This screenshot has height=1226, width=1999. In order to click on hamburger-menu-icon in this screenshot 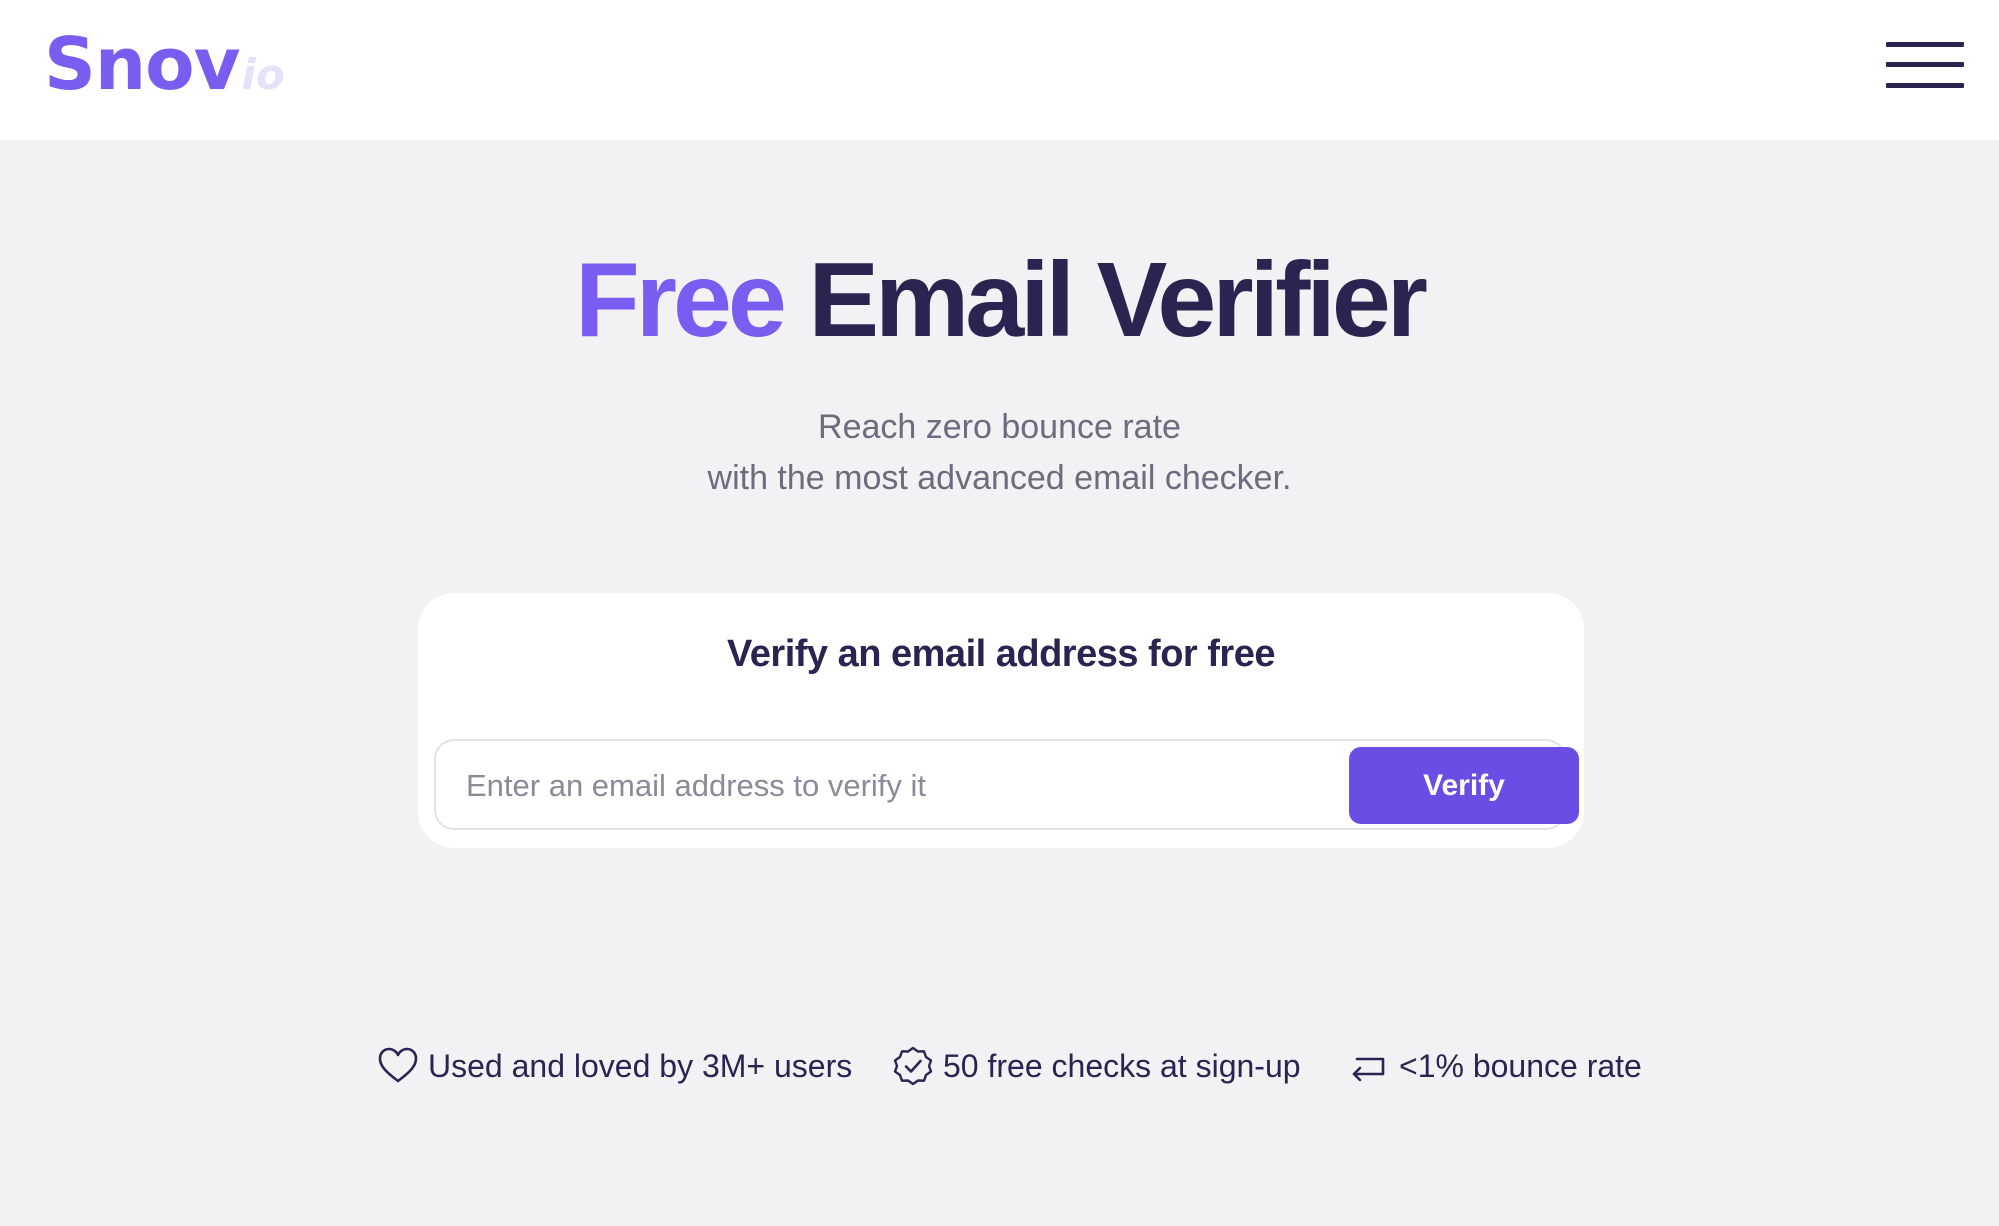, I will do `click(1925, 65)`.